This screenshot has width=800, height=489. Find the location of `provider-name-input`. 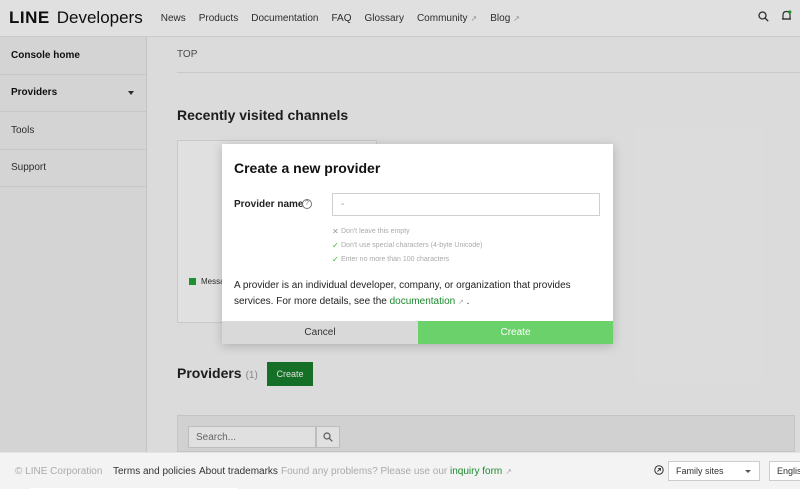

provider-name-input is located at coordinates (466, 204).